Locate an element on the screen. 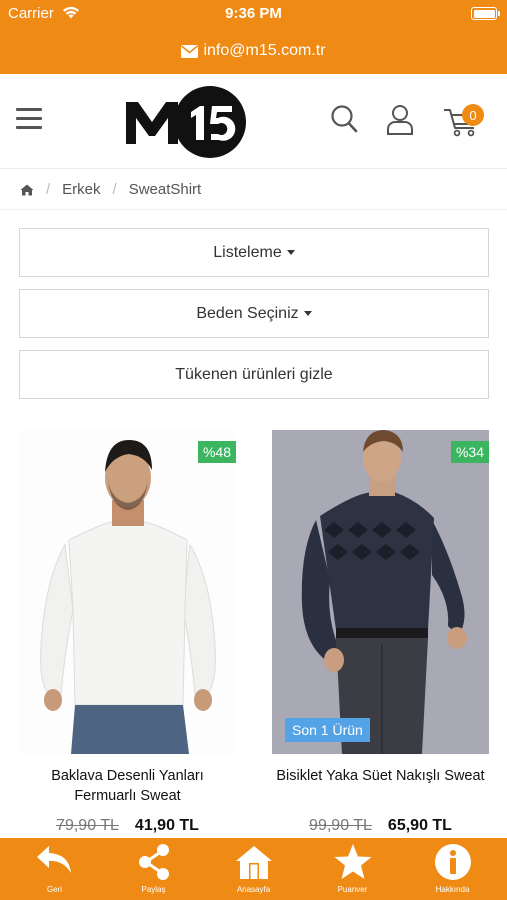 This screenshot has height=900, width=507. nav-rate-button: Puanver is located at coordinates (352, 869).